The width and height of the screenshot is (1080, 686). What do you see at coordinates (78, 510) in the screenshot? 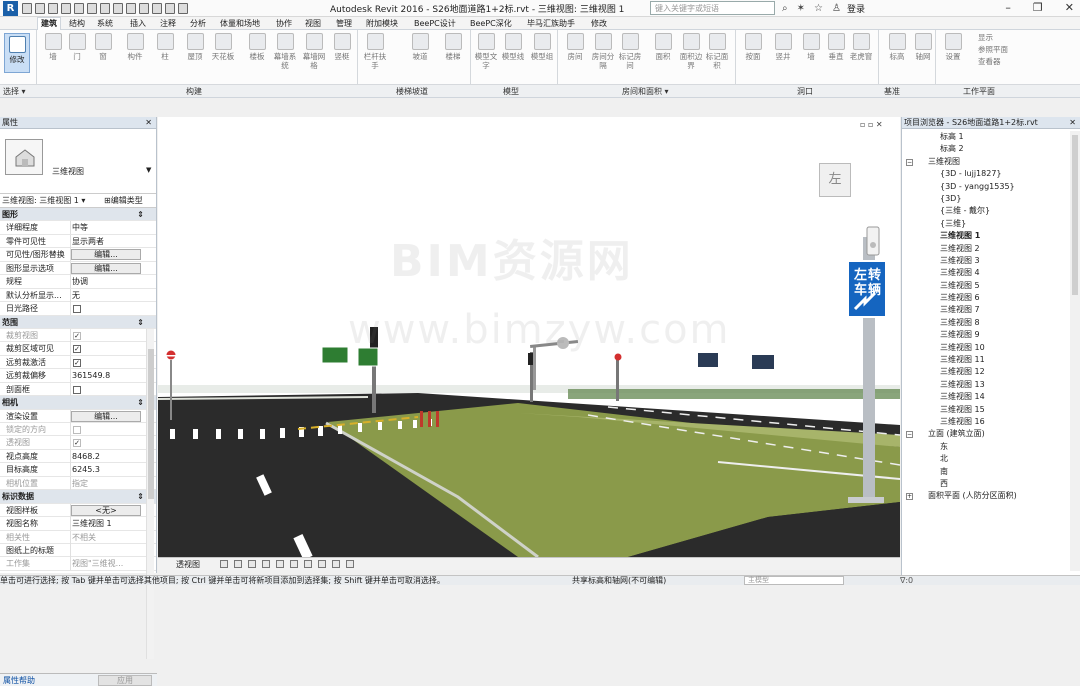
I see `property-row: 视图样板 <无>` at bounding box center [78, 510].